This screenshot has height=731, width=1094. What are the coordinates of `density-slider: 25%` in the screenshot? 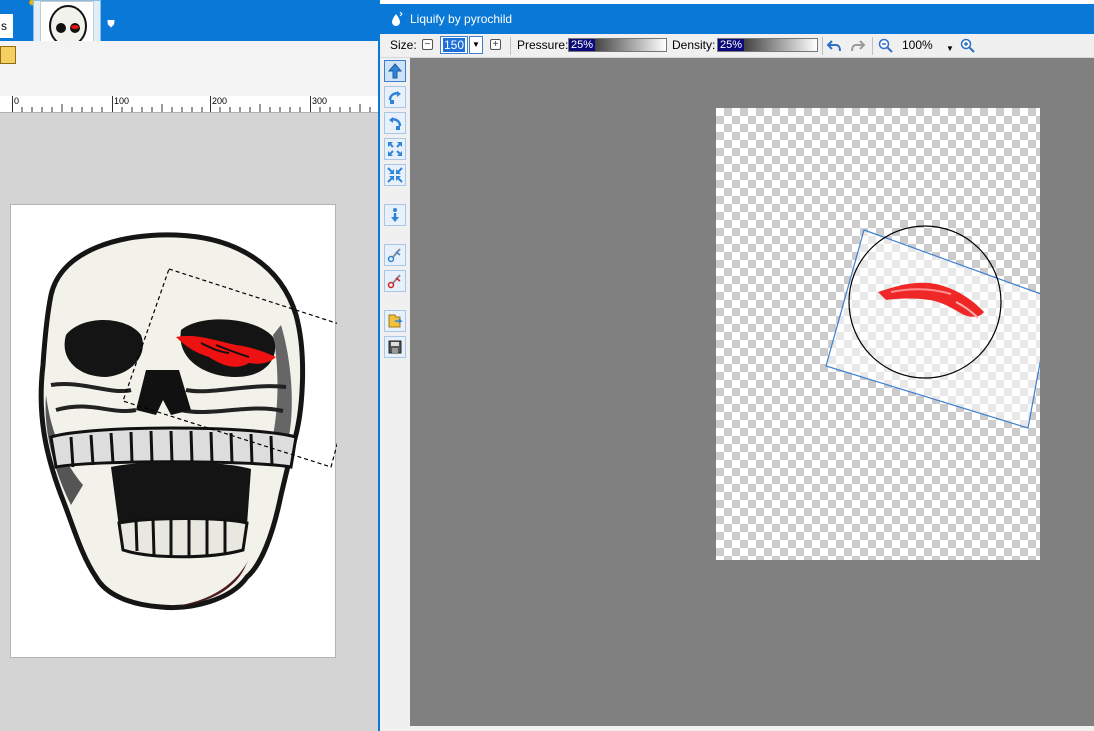 It's located at (767, 45).